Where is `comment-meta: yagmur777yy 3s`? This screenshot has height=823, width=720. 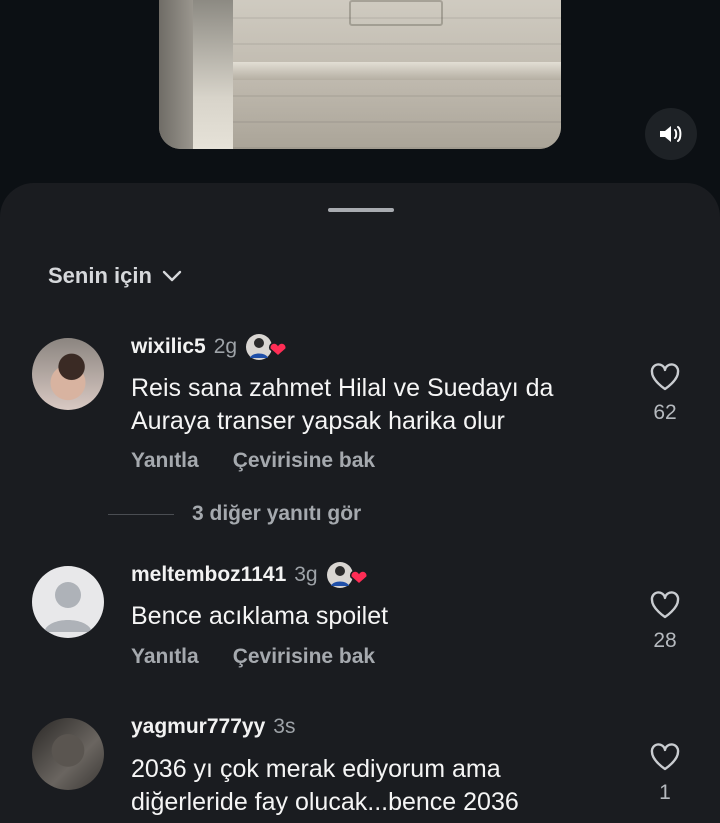 comment-meta: yagmur777yy 3s is located at coordinates (213, 727).